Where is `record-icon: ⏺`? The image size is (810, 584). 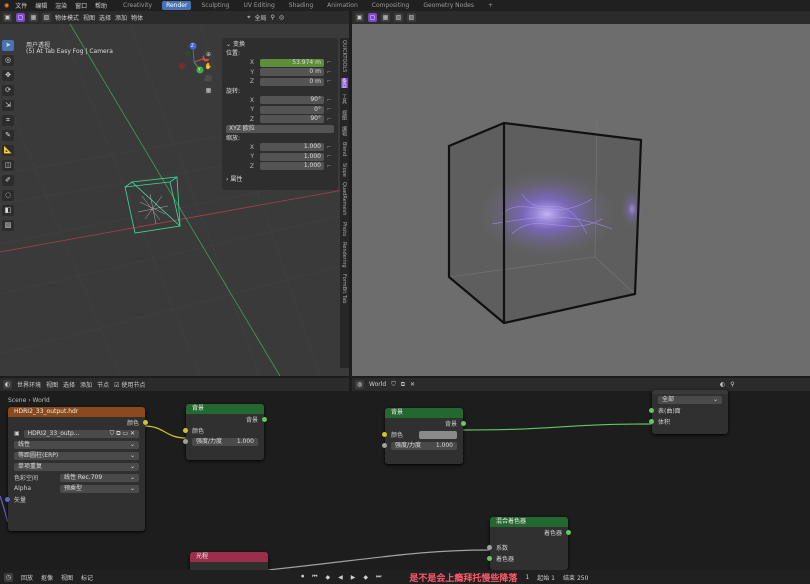
record-icon: ⏺ is located at coordinates (302, 577).